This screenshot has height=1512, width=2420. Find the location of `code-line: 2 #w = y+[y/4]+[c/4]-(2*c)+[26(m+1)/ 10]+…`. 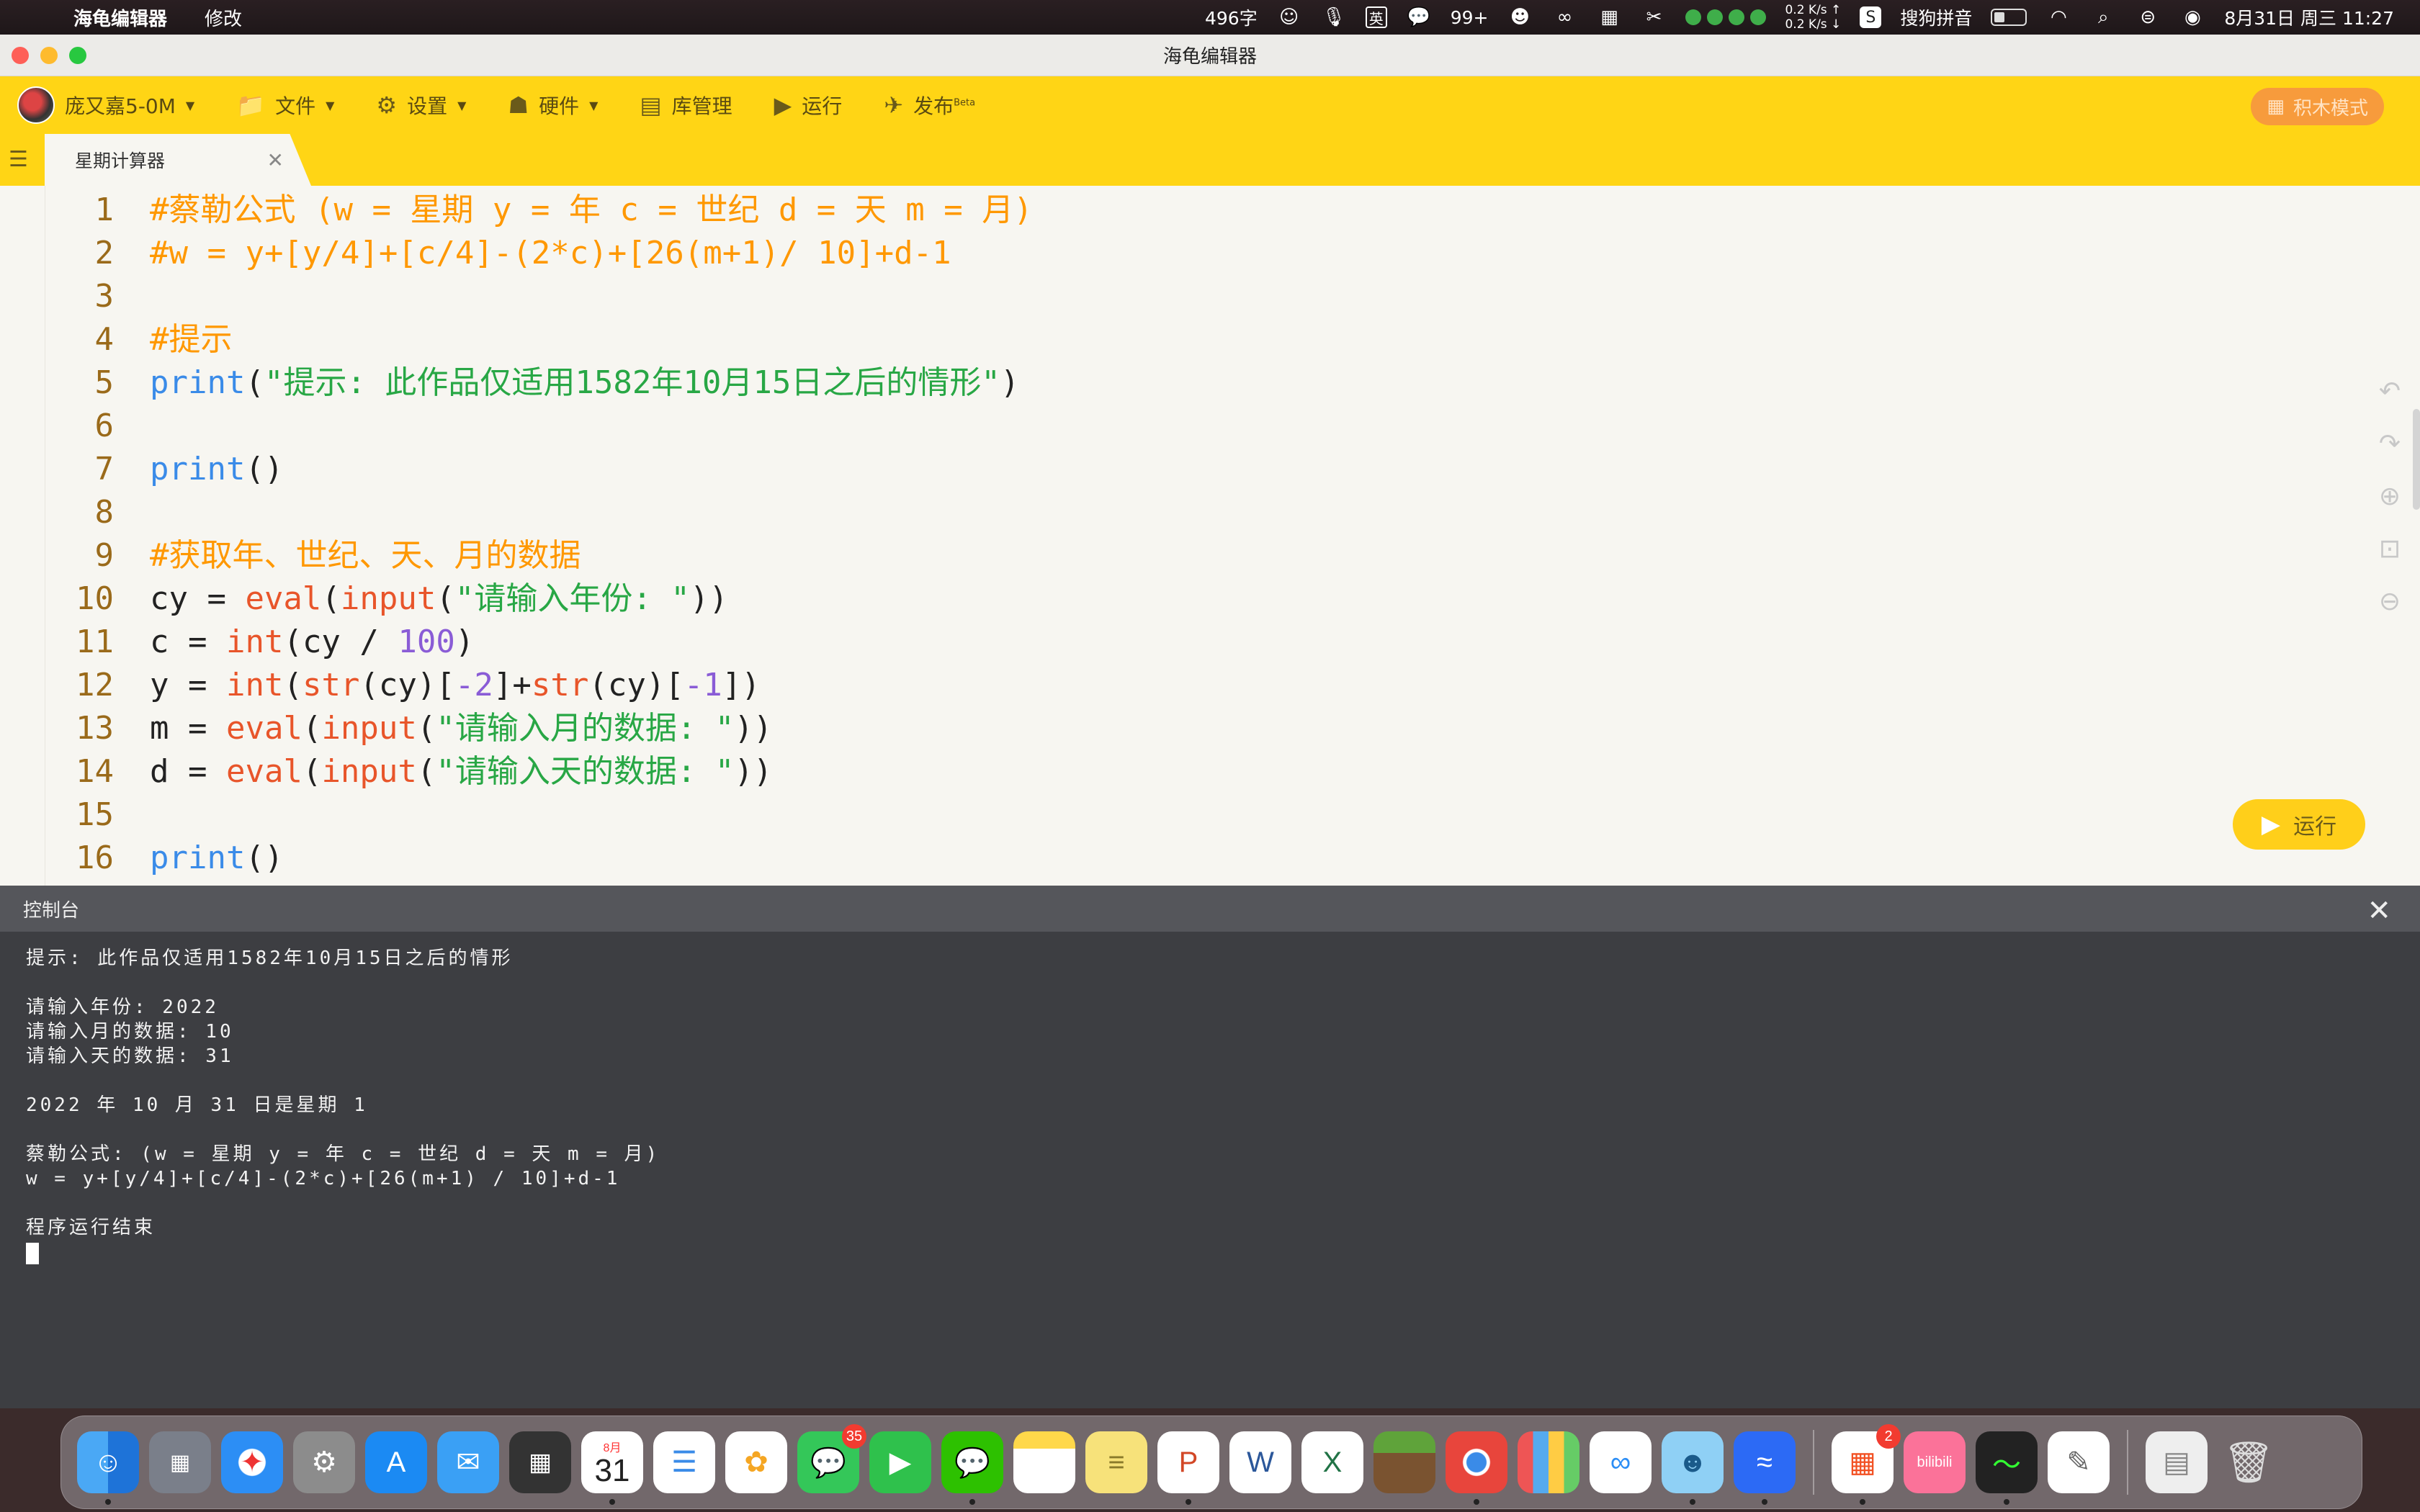

code-line: 2 #w = y+[y/4]+[c/4]-(2*c)+[26(m+1)/ 10]+… is located at coordinates (1080, 253).